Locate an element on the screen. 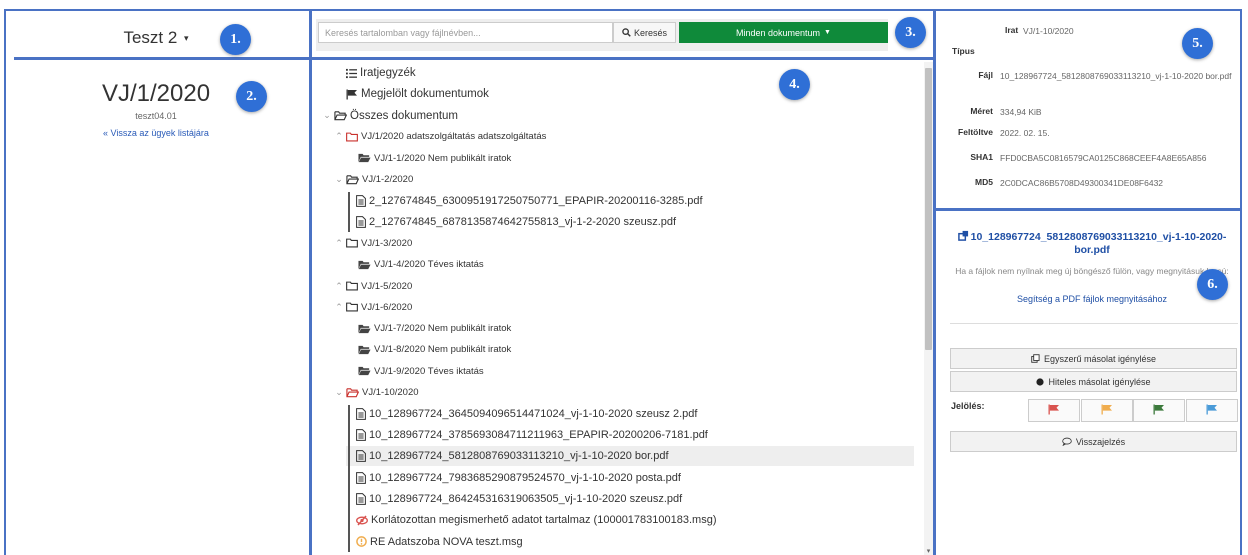  tree-folder-item: ⌄ VJ/1-10/2020 is located at coordinates (375, 393).